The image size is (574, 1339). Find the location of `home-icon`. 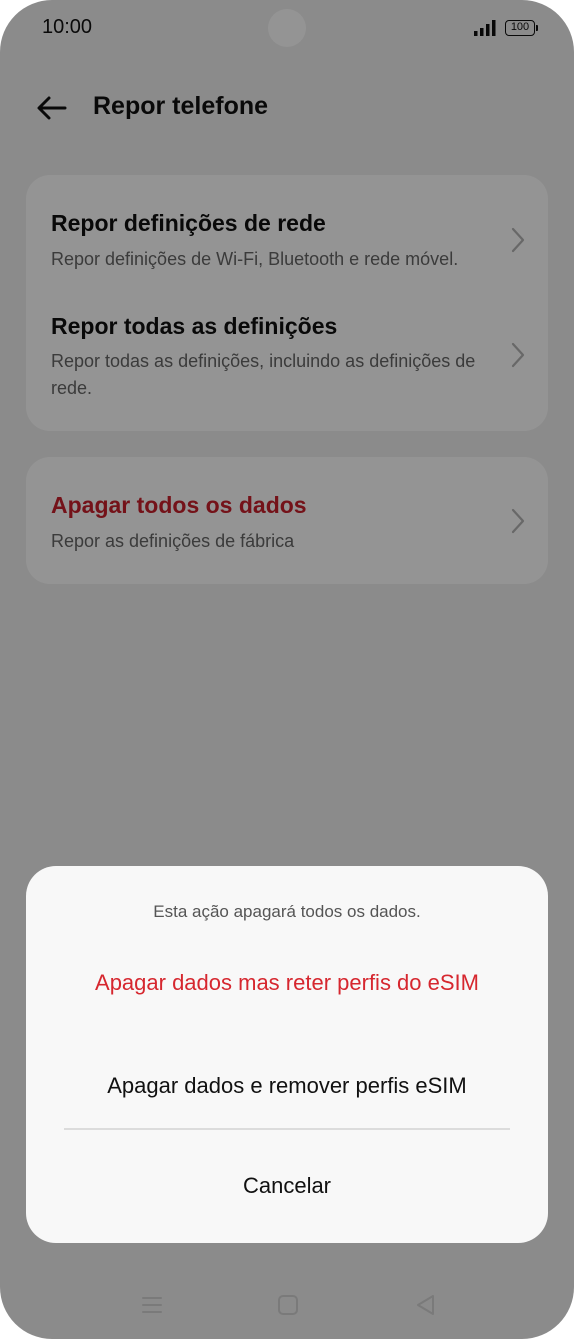

home-icon is located at coordinates (288, 1305).